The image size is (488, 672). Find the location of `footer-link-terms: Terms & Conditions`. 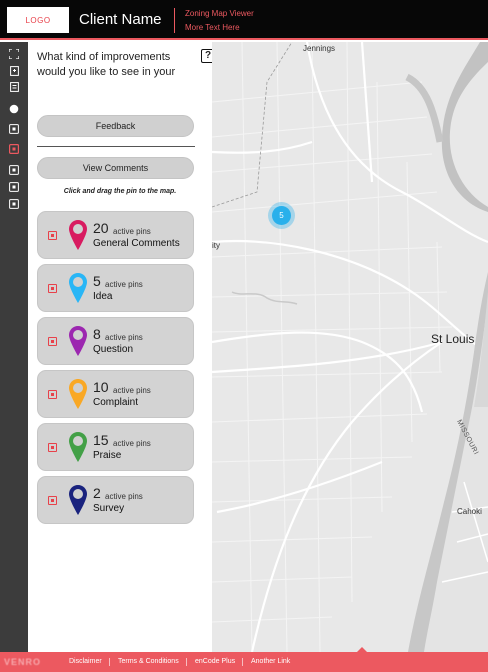

footer-link-terms: Terms & Conditions is located at coordinates (148, 661).